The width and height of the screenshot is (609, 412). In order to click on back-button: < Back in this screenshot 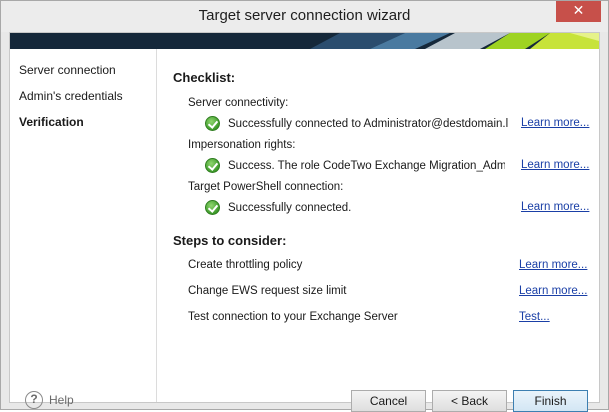, I will do `click(469, 401)`.